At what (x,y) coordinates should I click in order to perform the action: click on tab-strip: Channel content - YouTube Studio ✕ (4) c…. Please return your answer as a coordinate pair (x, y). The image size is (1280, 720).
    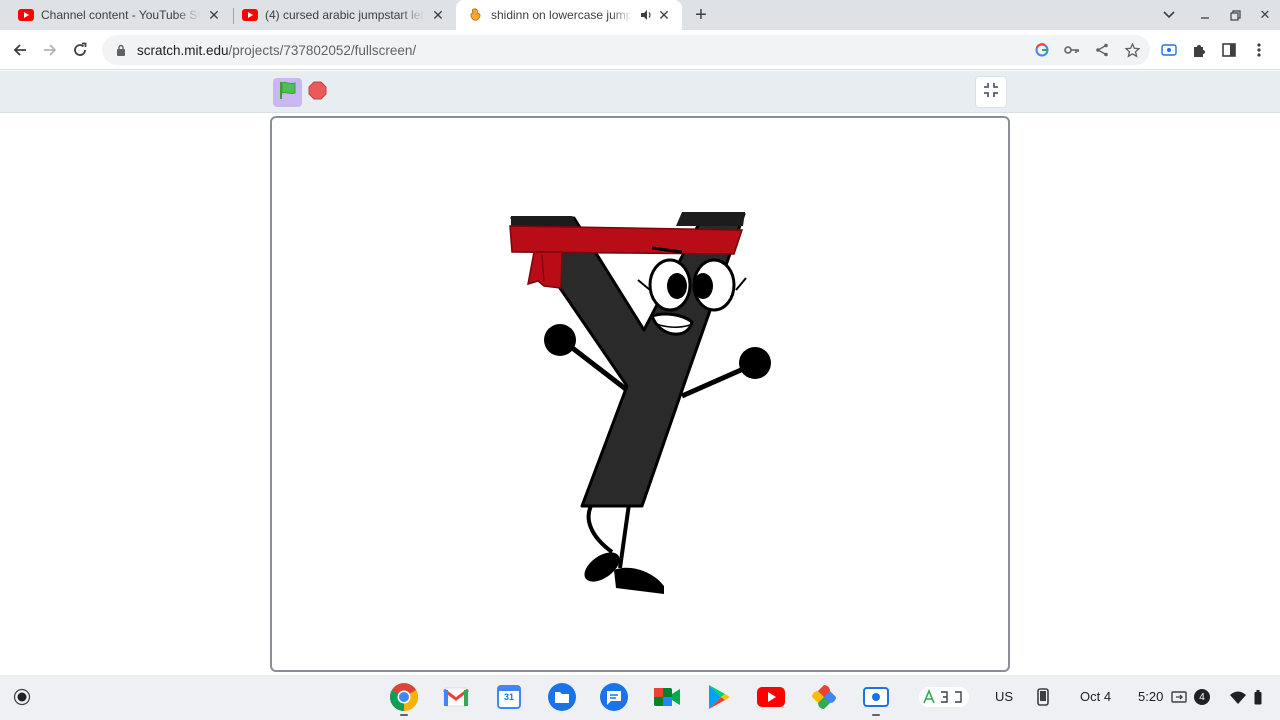
    Looking at the image, I should click on (640, 15).